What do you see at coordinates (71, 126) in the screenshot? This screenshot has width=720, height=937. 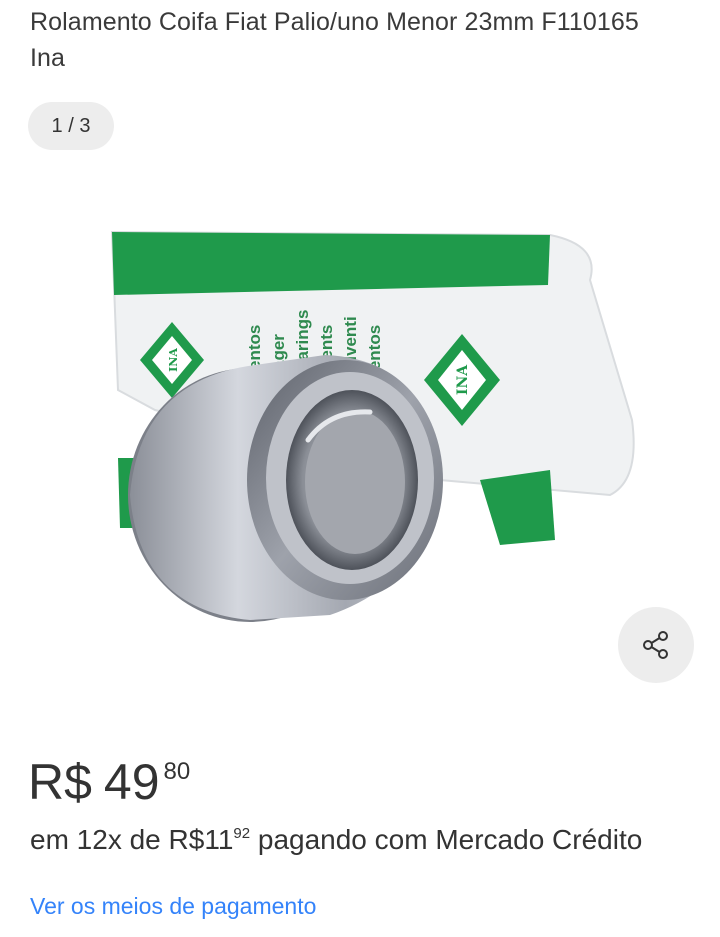 I see `image-counter: 1 / 3` at bounding box center [71, 126].